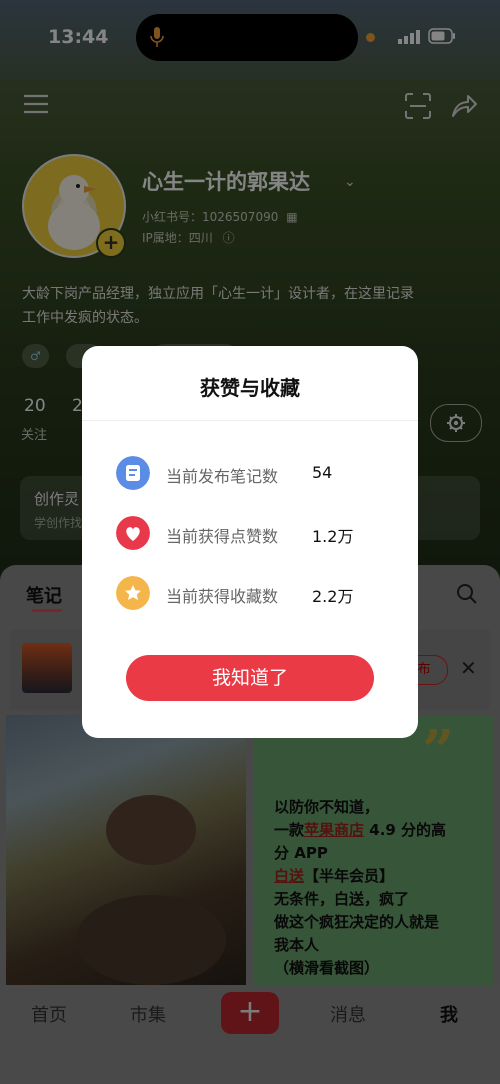 The height and width of the screenshot is (1084, 500). Describe the element at coordinates (222, 476) in the screenshot. I see `notes-count-label: 当前发布笔记数` at that location.